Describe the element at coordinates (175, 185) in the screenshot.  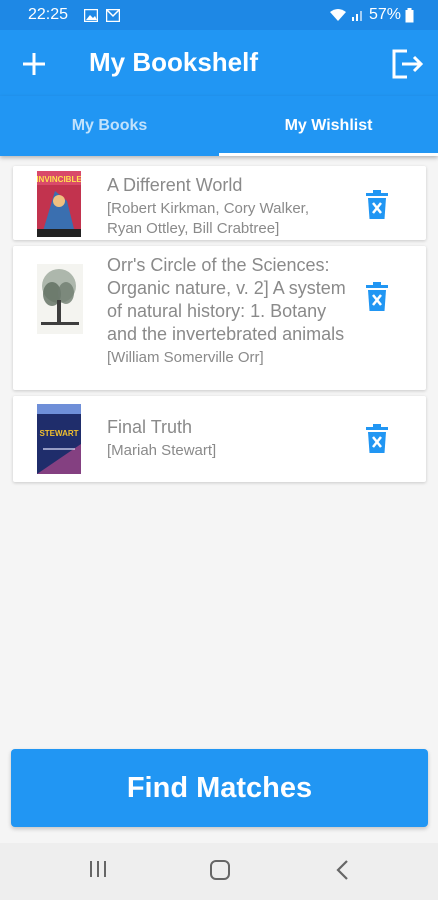
I see `book-title: A Different World` at that location.